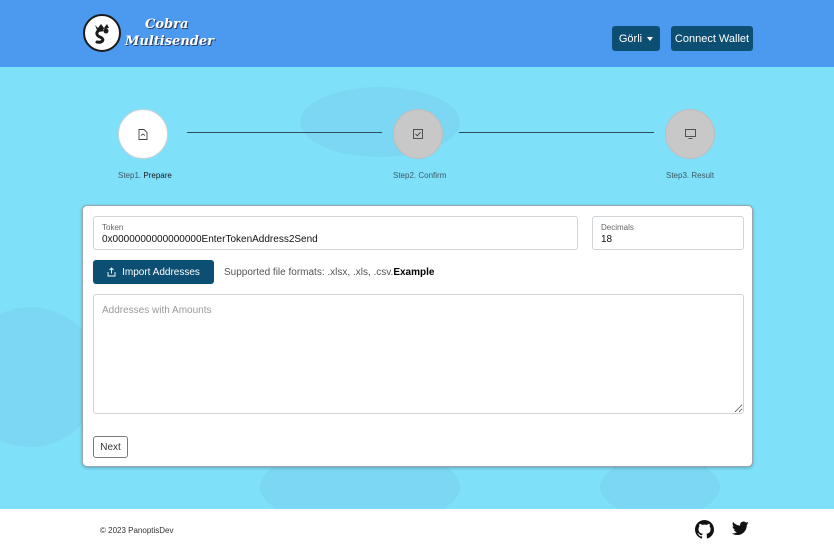 This screenshot has width=834, height=556. Describe the element at coordinates (668, 233) in the screenshot. I see `decimals-field: Decimals 18` at that location.